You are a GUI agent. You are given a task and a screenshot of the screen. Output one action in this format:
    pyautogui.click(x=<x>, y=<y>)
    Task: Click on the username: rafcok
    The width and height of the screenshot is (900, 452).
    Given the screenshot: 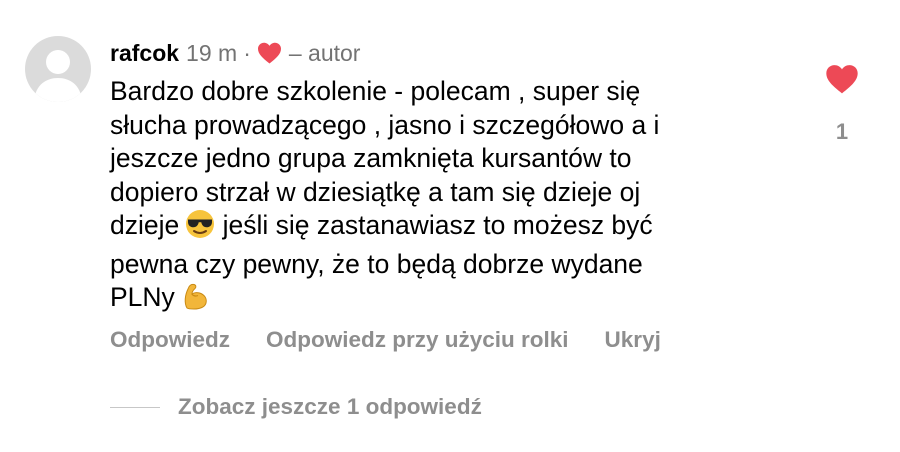 What is the action you would take?
    pyautogui.click(x=144, y=53)
    